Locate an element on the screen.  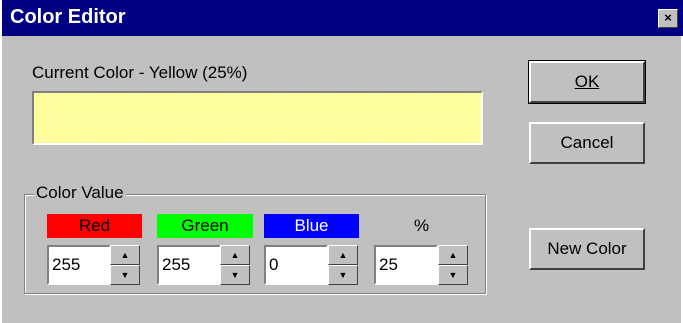
percent-value-input: 25 is located at coordinates (406, 265).